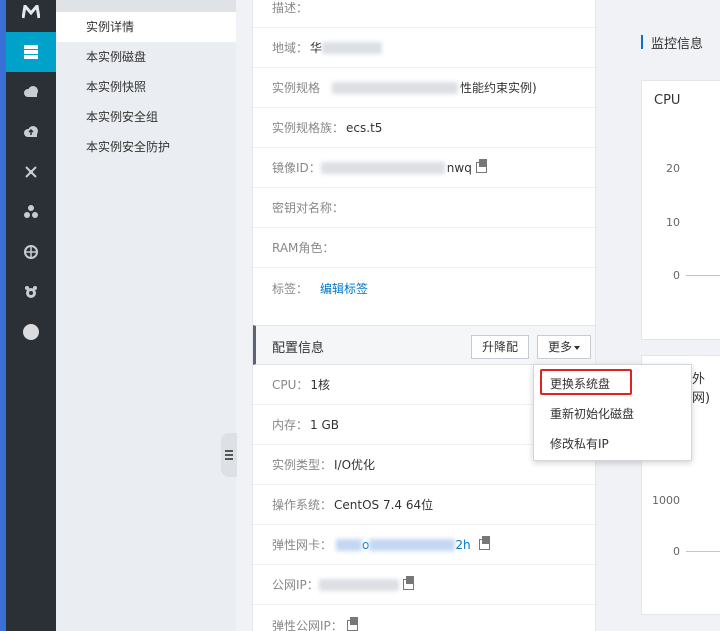  I want to click on memory-label: 内存：, so click(290, 425).